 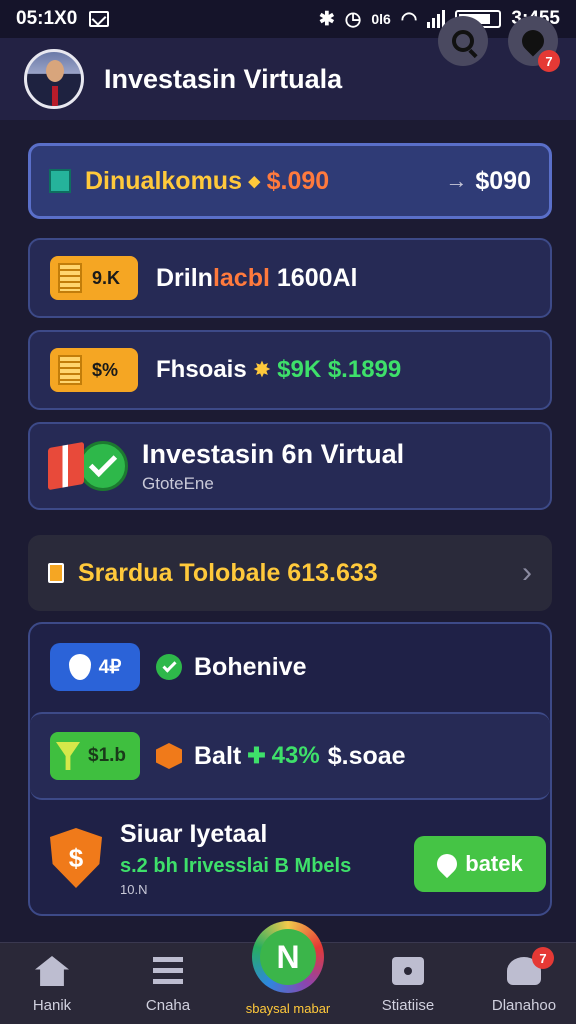 I want to click on ledger-row: 9.K Drilnlacbl 1600Al, so click(x=290, y=278).